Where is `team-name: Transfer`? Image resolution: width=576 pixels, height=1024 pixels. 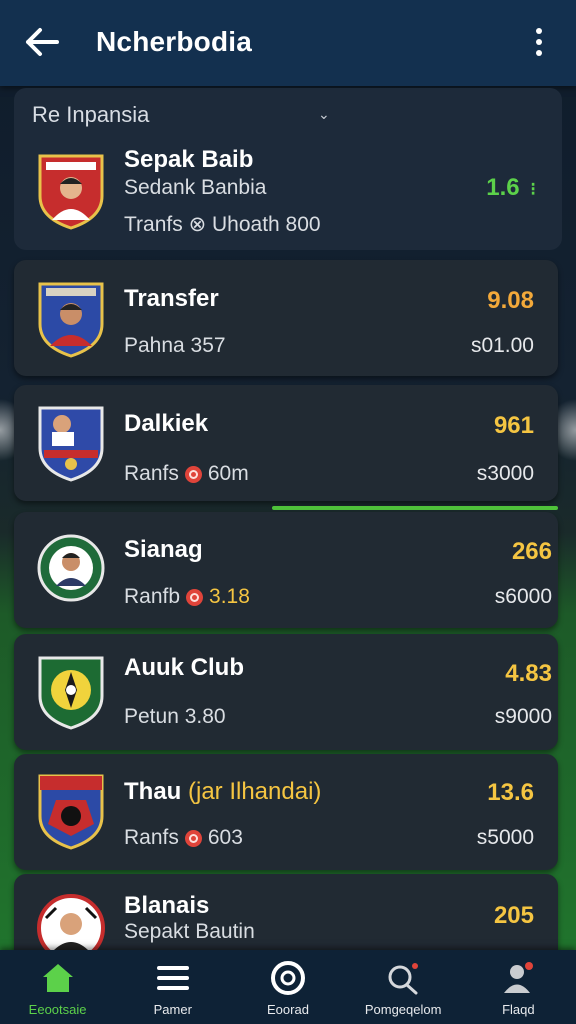 team-name: Transfer is located at coordinates (171, 298).